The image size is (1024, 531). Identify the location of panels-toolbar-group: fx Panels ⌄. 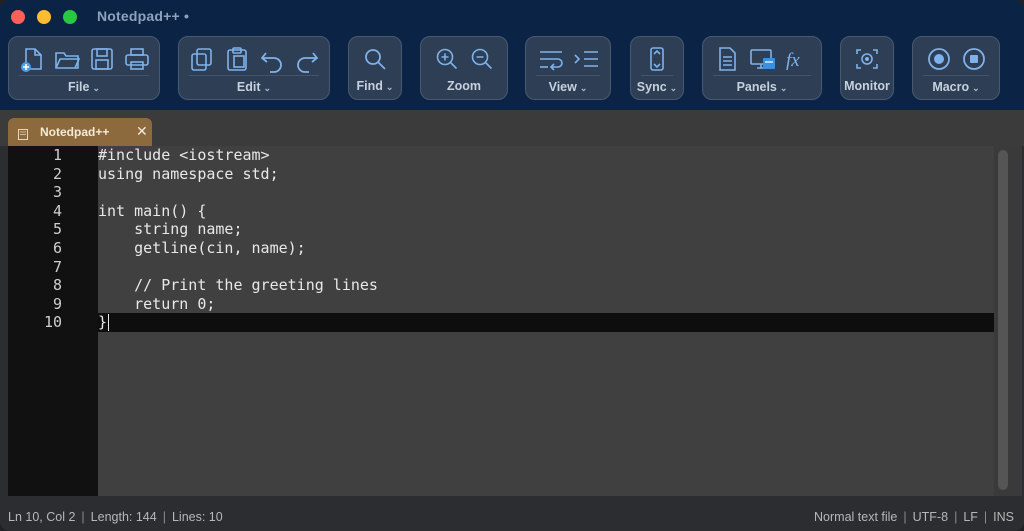
(762, 68).